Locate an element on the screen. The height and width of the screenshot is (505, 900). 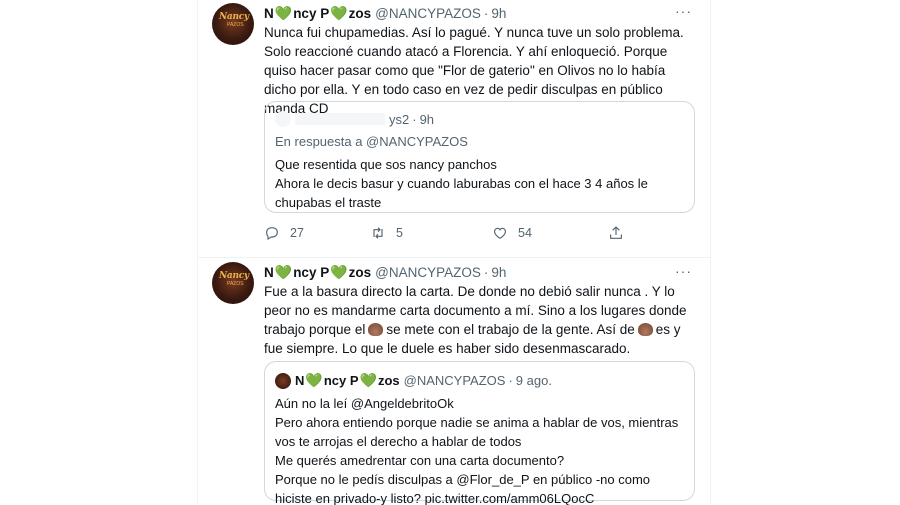
quote-header: N 💚 ncy P 💚 zos @NANCYPAZOS · 9 ago. is located at coordinates (413, 380).